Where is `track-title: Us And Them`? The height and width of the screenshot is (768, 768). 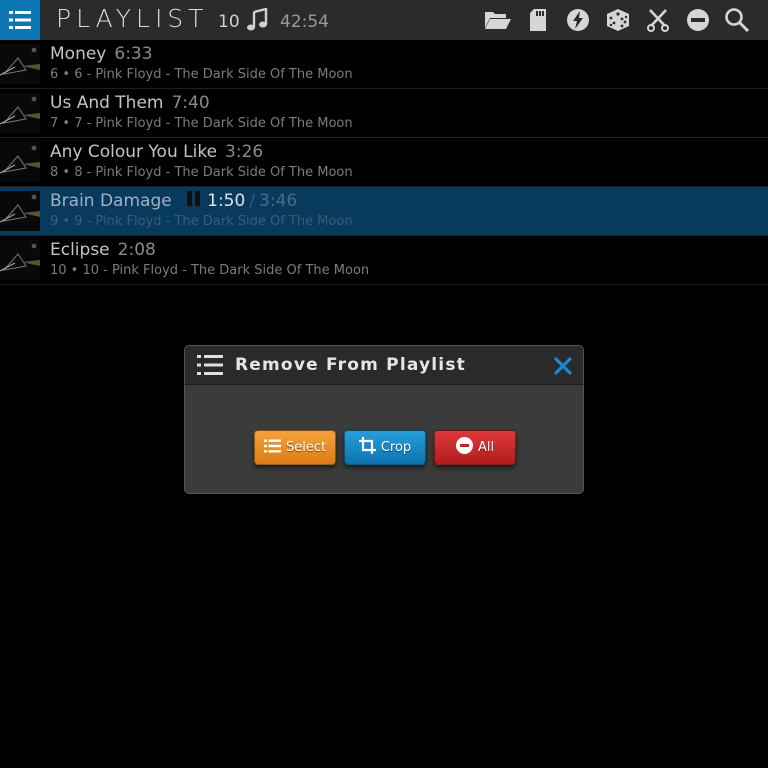
track-title: Us And Them is located at coordinates (107, 103).